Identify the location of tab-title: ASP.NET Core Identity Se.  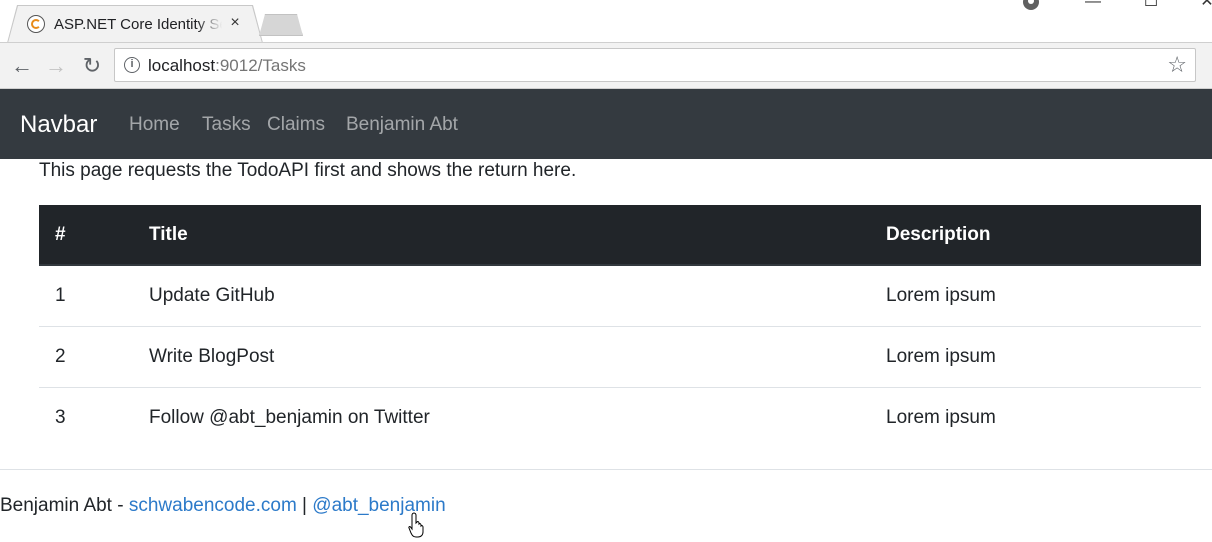
(138, 25).